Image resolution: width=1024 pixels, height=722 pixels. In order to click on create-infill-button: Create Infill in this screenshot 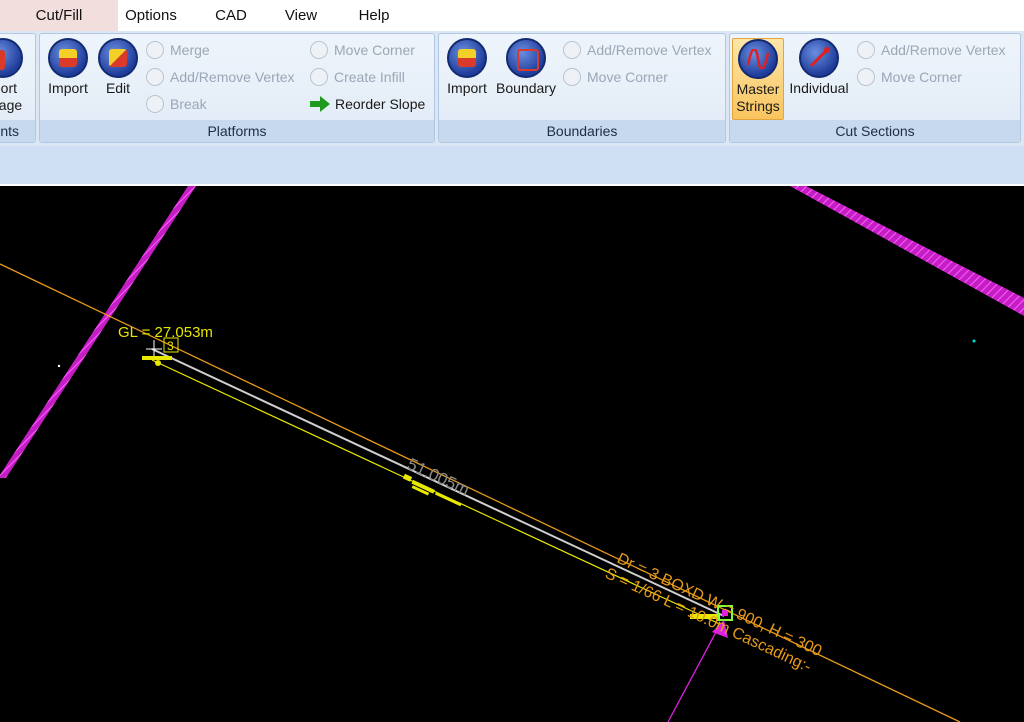, I will do `click(357, 77)`.